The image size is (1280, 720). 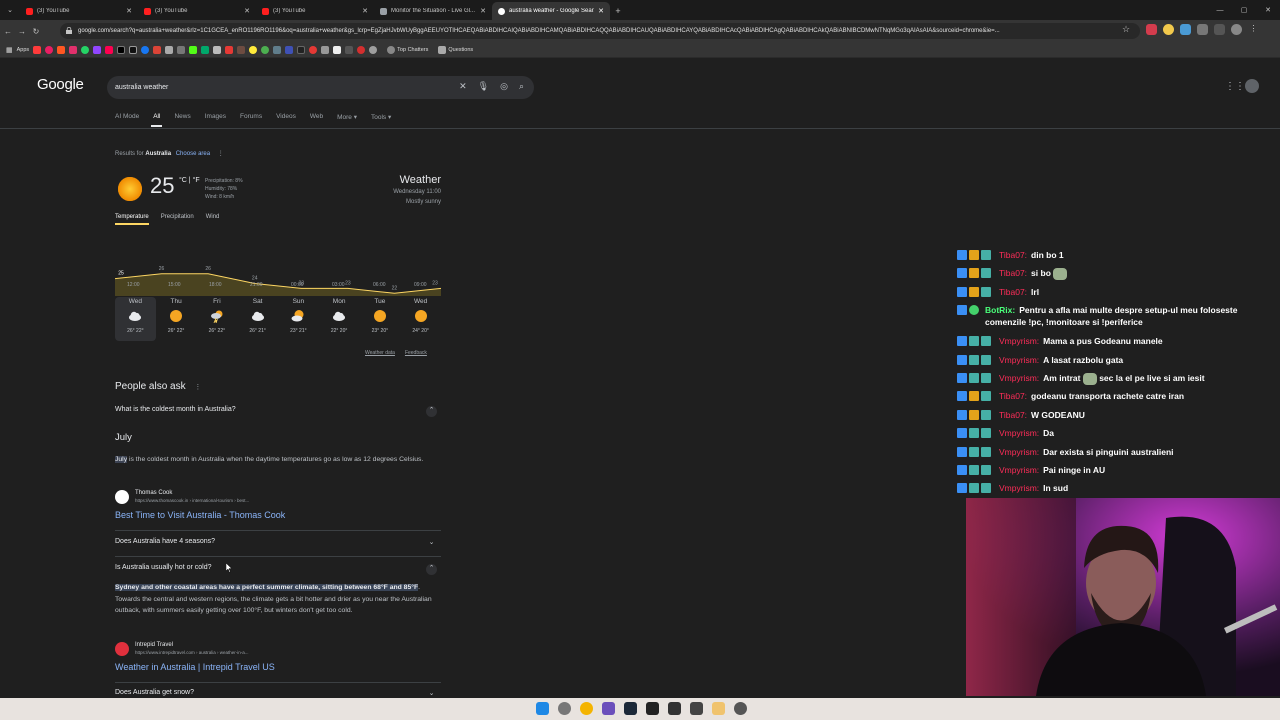 I want to click on tiktok-icon, so click(x=133, y=49).